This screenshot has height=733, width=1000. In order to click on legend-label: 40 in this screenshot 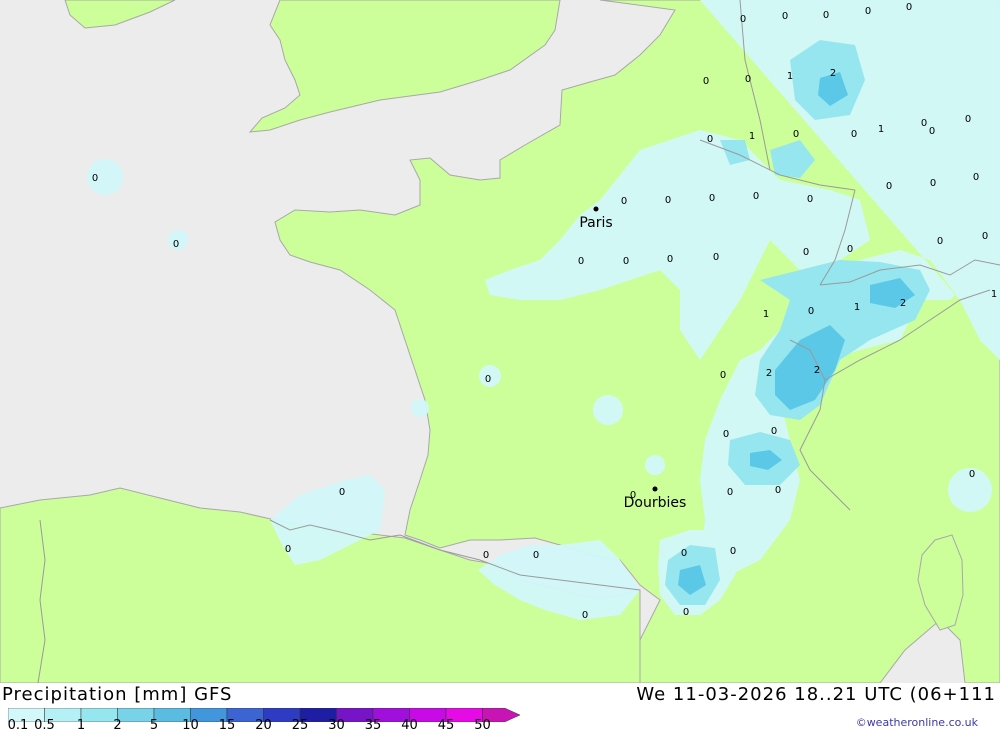, I will do `click(409, 725)`.